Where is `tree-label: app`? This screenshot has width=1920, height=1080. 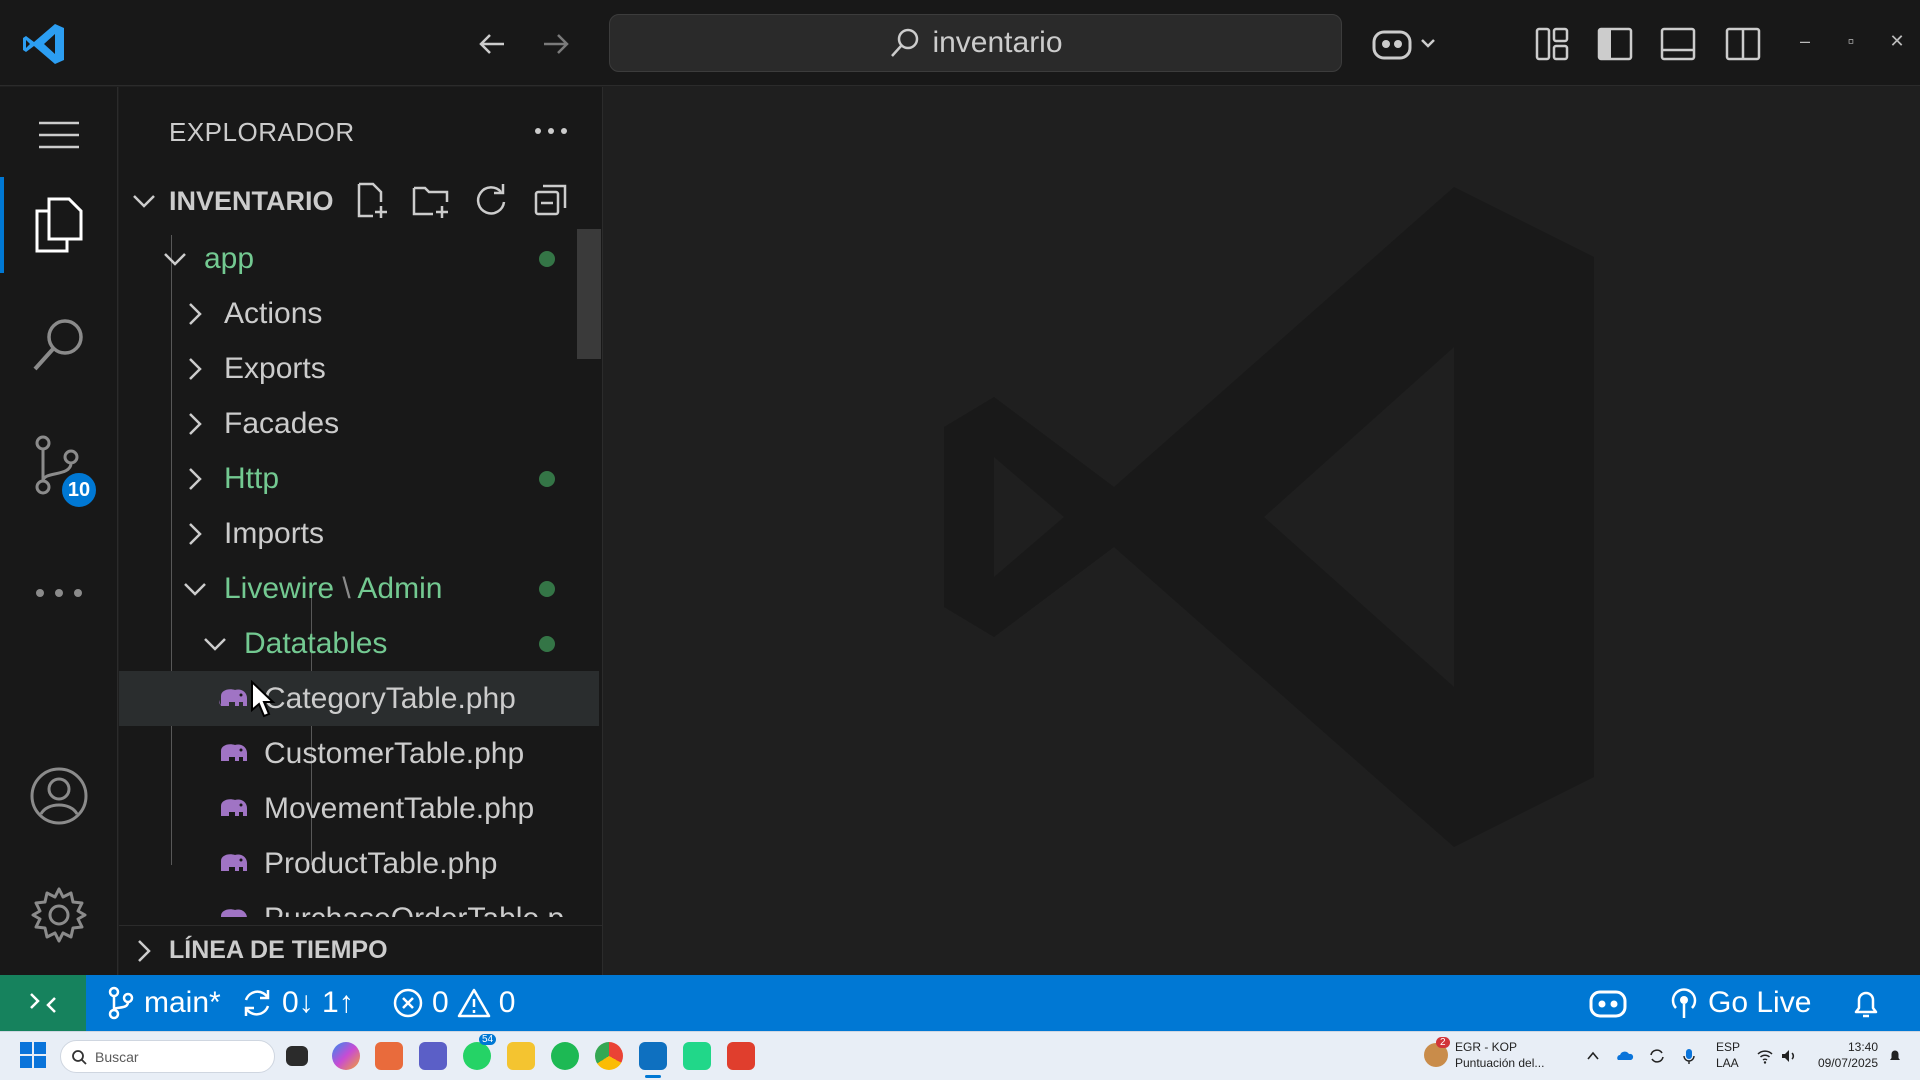
tree-label: app is located at coordinates (229, 258).